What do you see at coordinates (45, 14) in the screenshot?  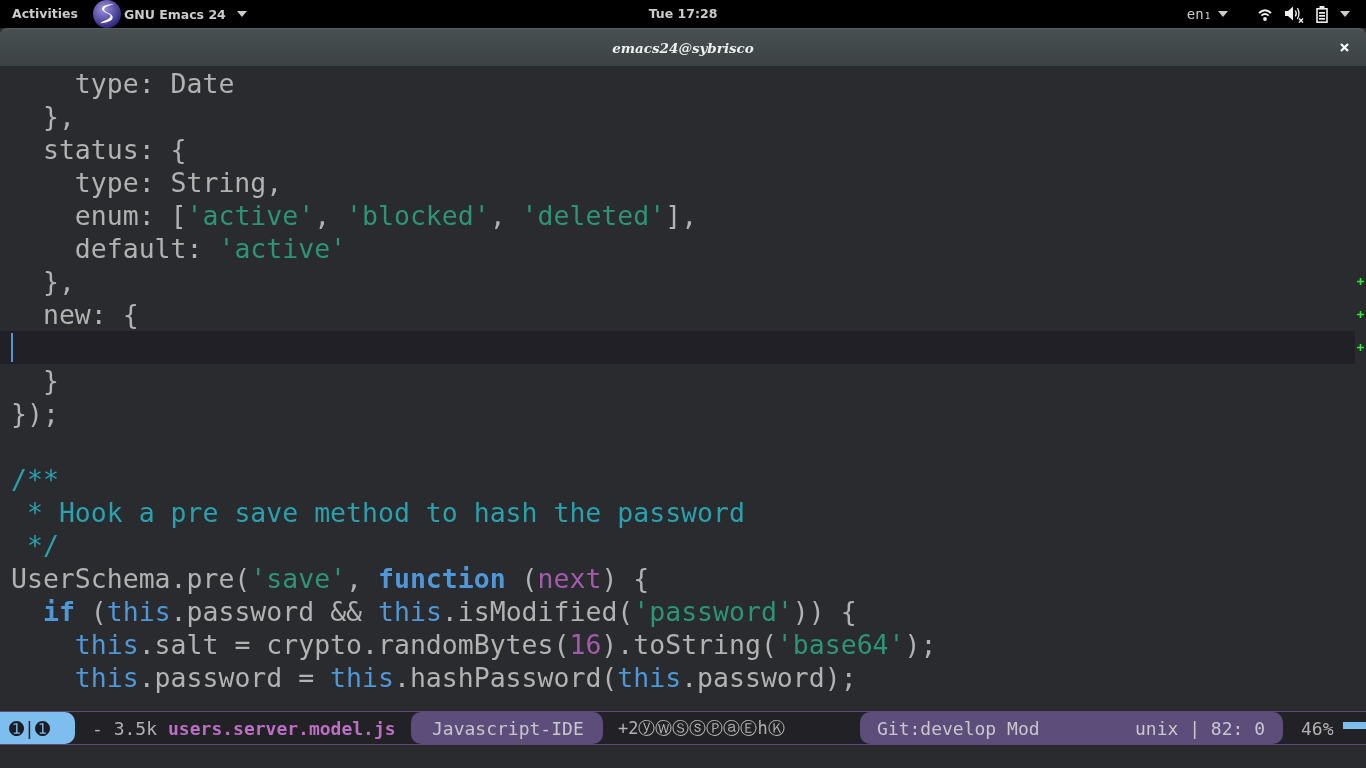 I see `activities-button: Activities` at bounding box center [45, 14].